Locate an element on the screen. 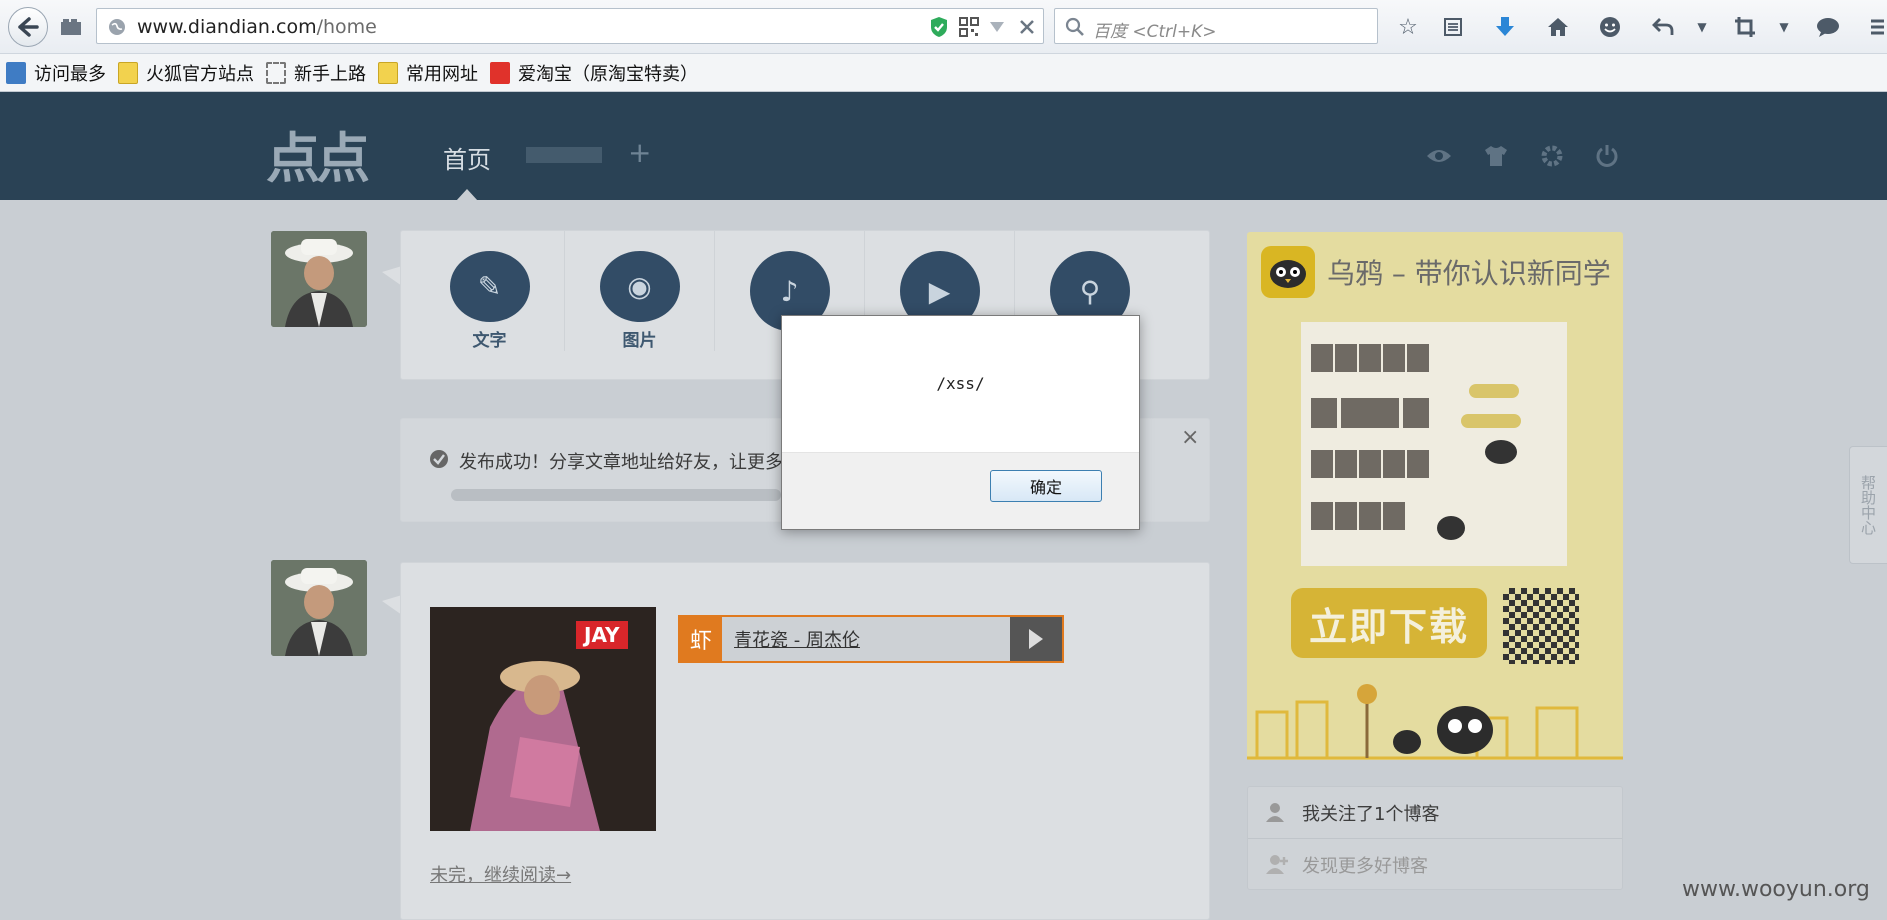 This screenshot has width=1887, height=920. browser-toolbar: www.diandian.com/home 百度 <Ctrl+K> ☆ ▼ ▼ is located at coordinates (943, 27).